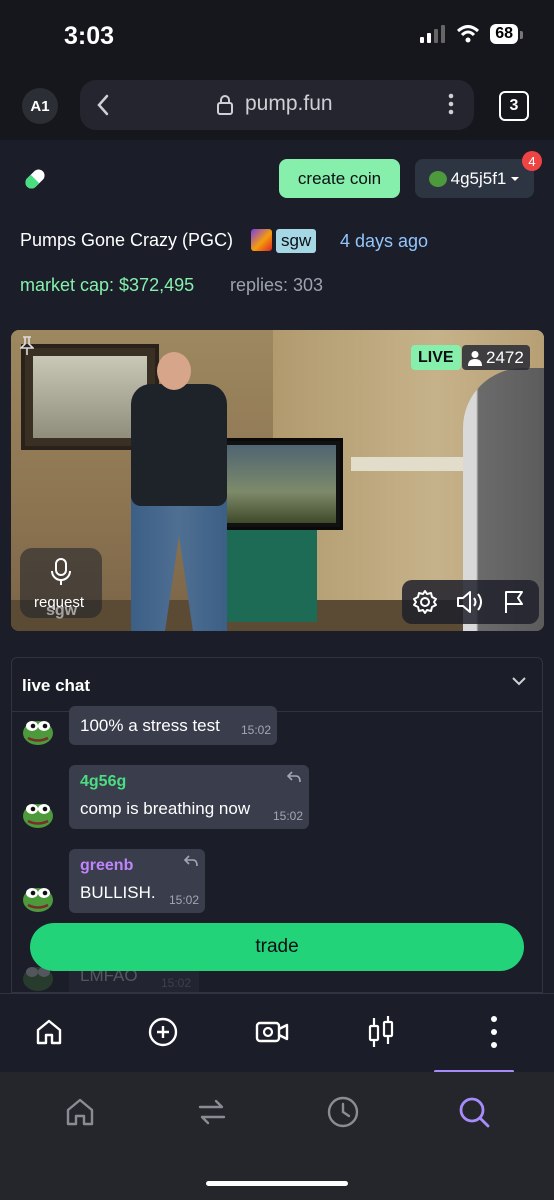 This screenshot has width=554, height=1200. I want to click on nav-create, so click(163, 1032).